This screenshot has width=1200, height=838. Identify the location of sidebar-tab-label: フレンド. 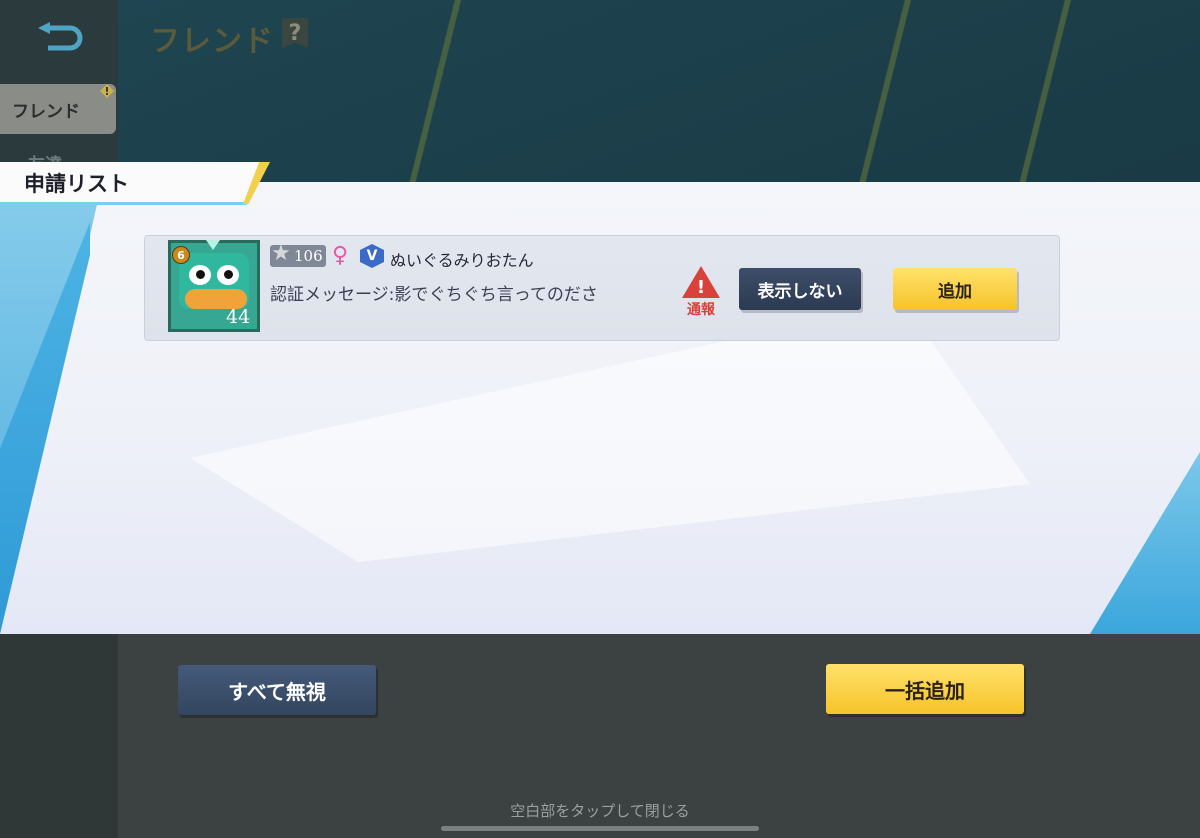
(46, 111).